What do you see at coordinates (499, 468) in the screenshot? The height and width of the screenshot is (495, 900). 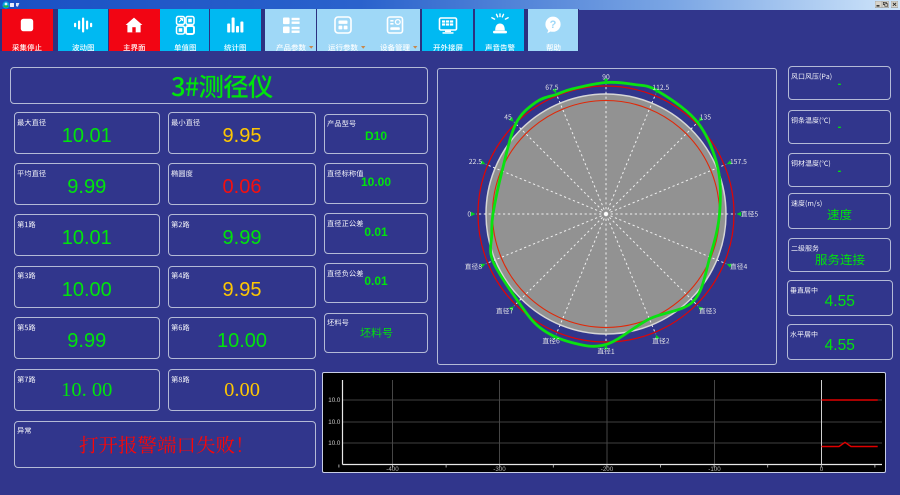 I see `svg-text: -300` at bounding box center [499, 468].